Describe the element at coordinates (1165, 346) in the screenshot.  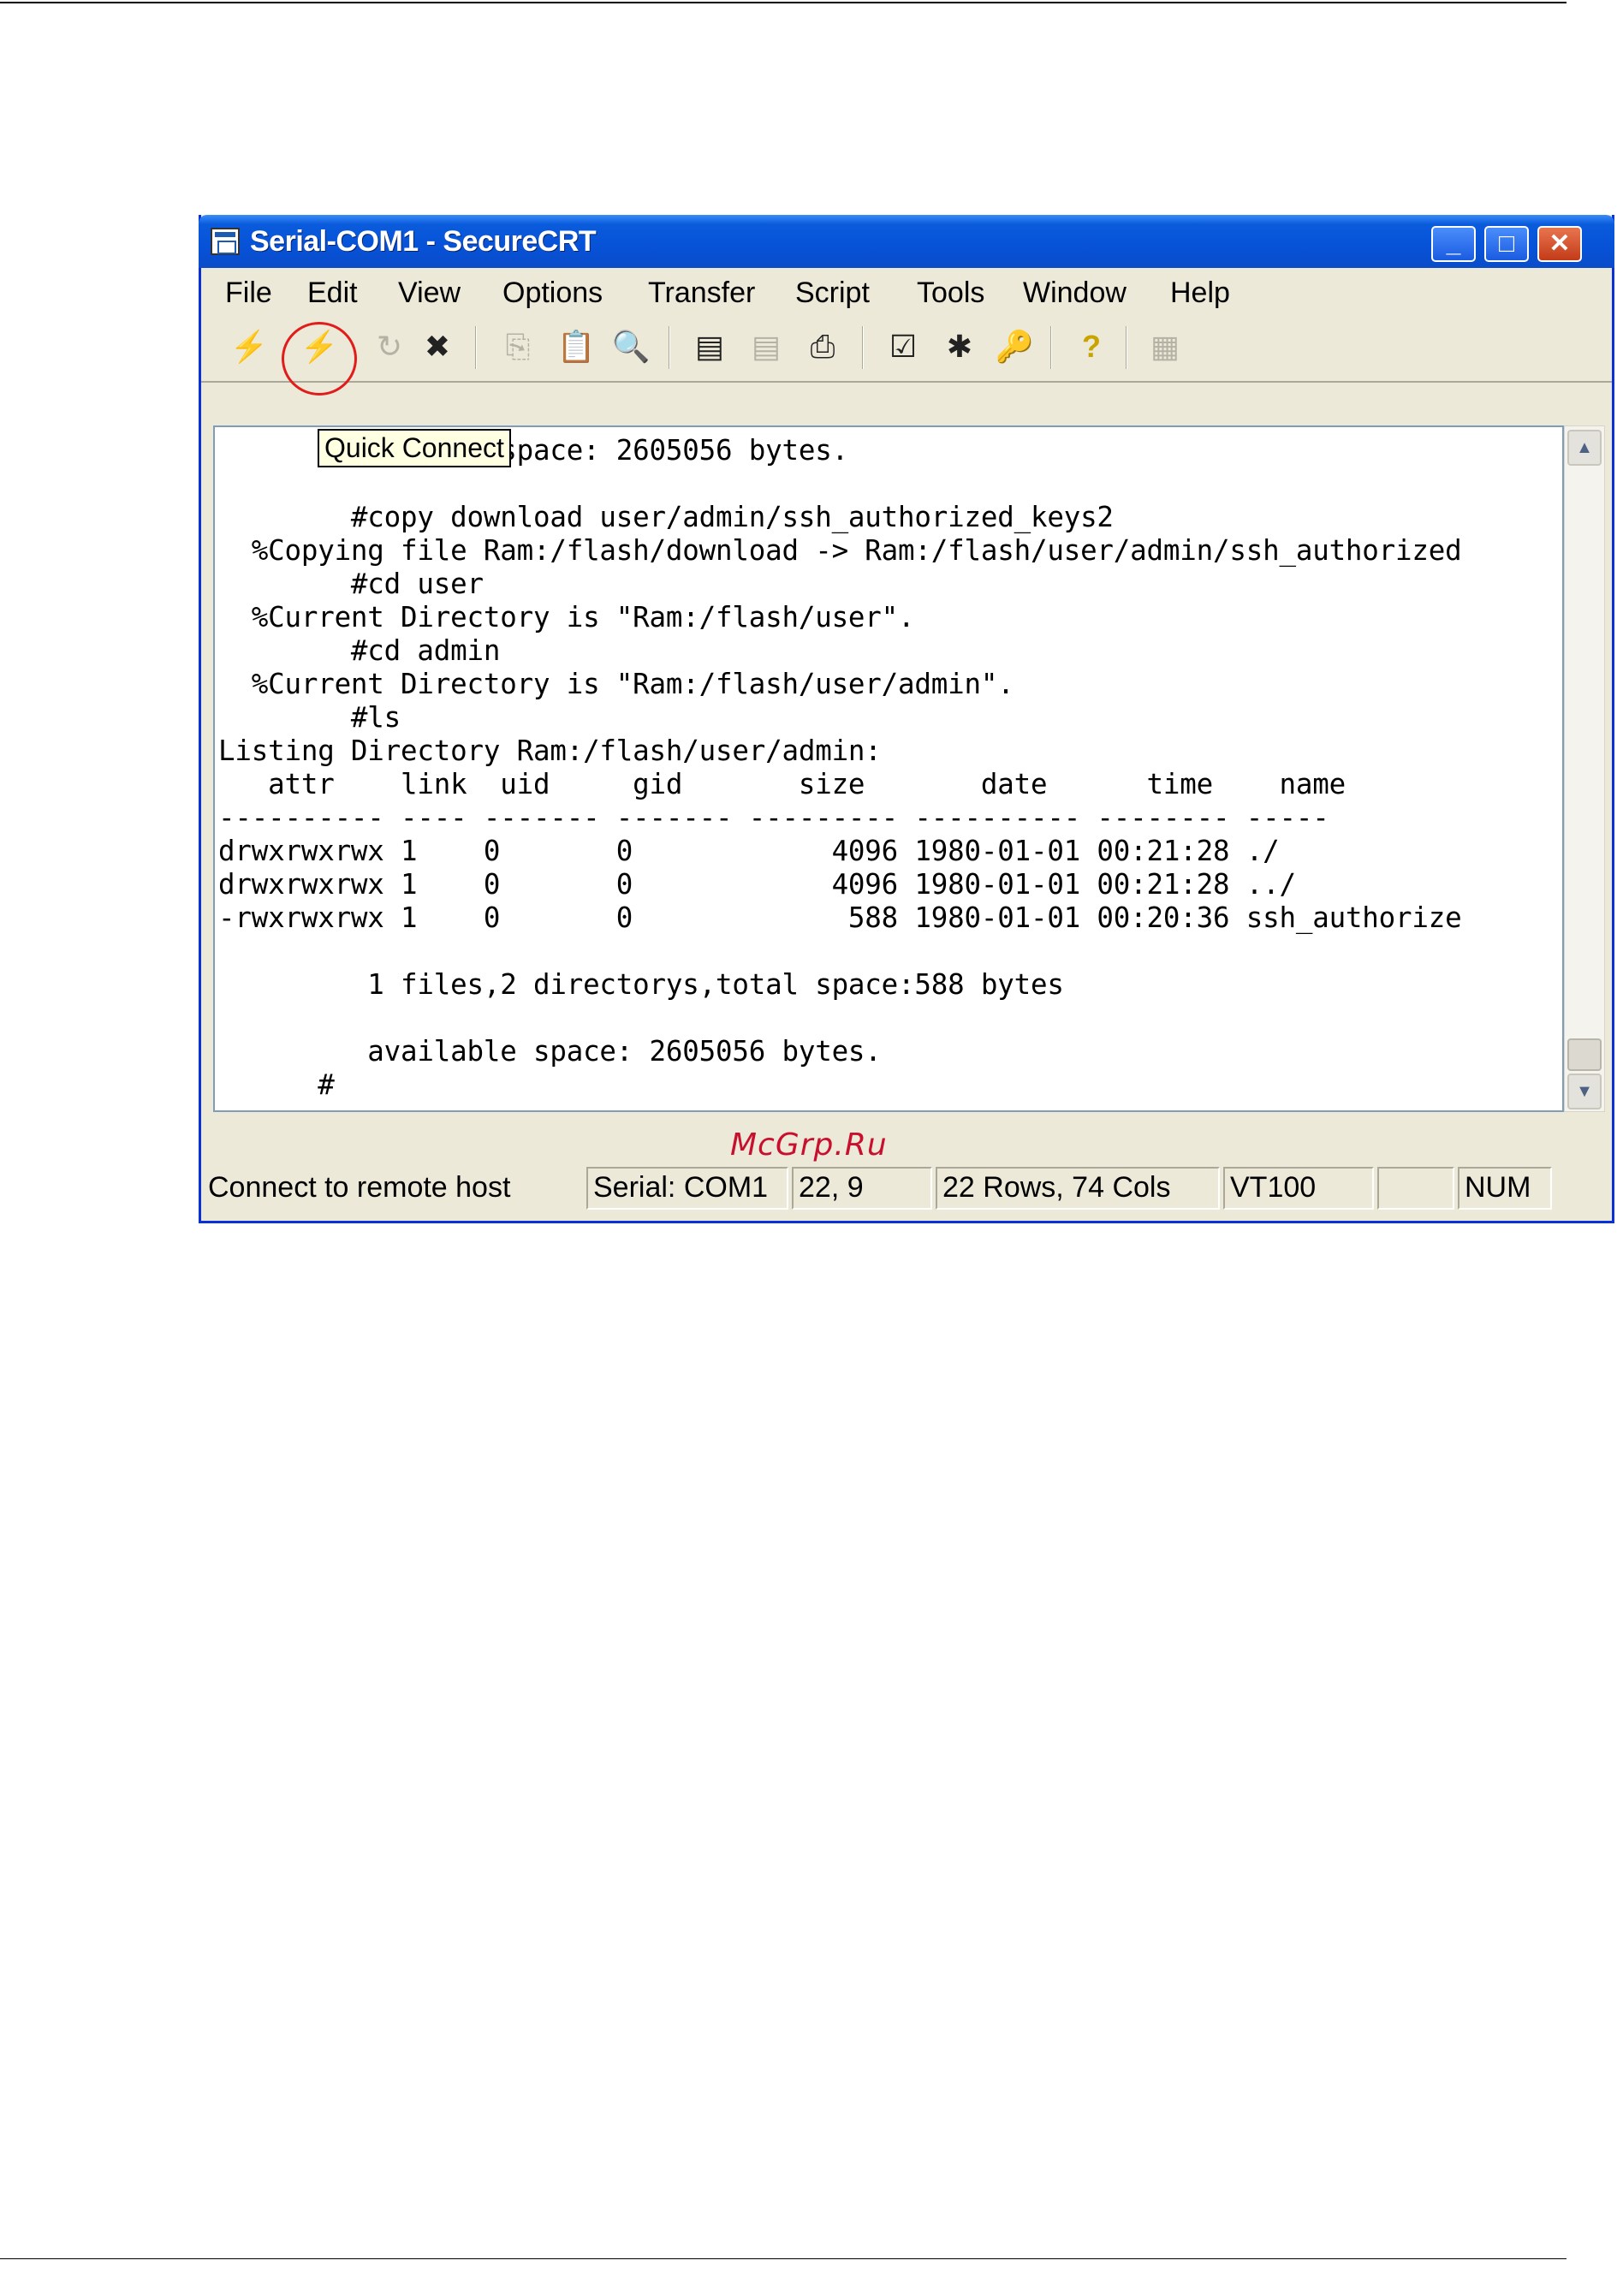
I see `sftp-icon: ▦` at that location.